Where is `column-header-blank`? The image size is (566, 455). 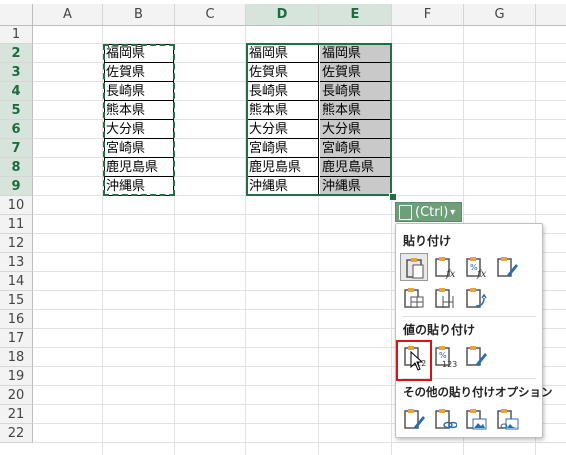
column-header-blank is located at coordinates (551, 15).